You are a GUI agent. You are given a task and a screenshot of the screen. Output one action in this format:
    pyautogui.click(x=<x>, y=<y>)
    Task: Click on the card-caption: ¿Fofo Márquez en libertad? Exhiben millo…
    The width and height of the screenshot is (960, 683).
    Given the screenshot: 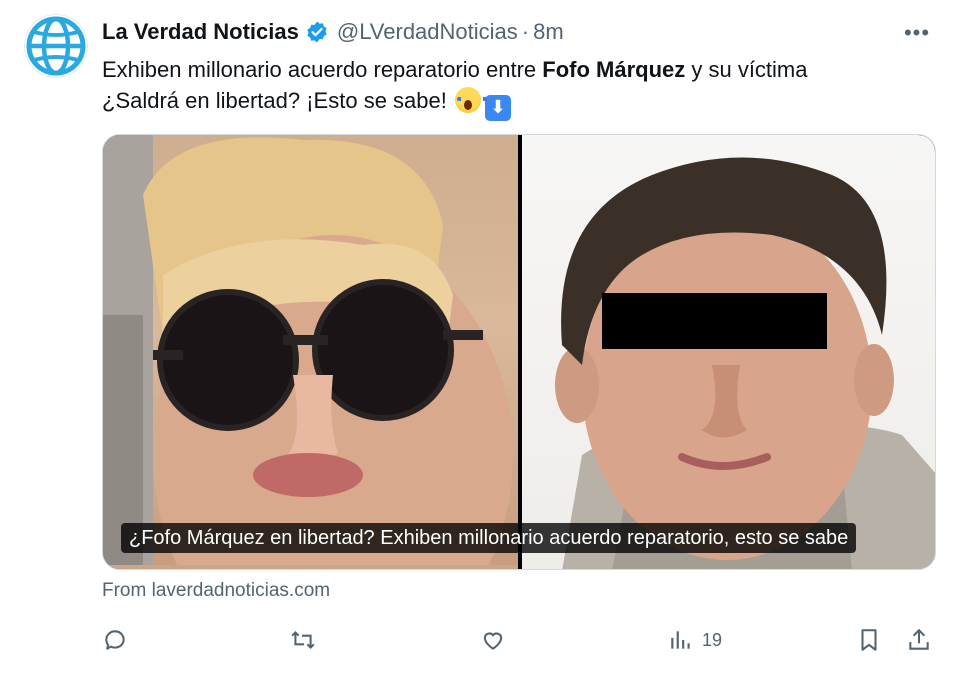 What is the action you would take?
    pyautogui.click(x=489, y=538)
    